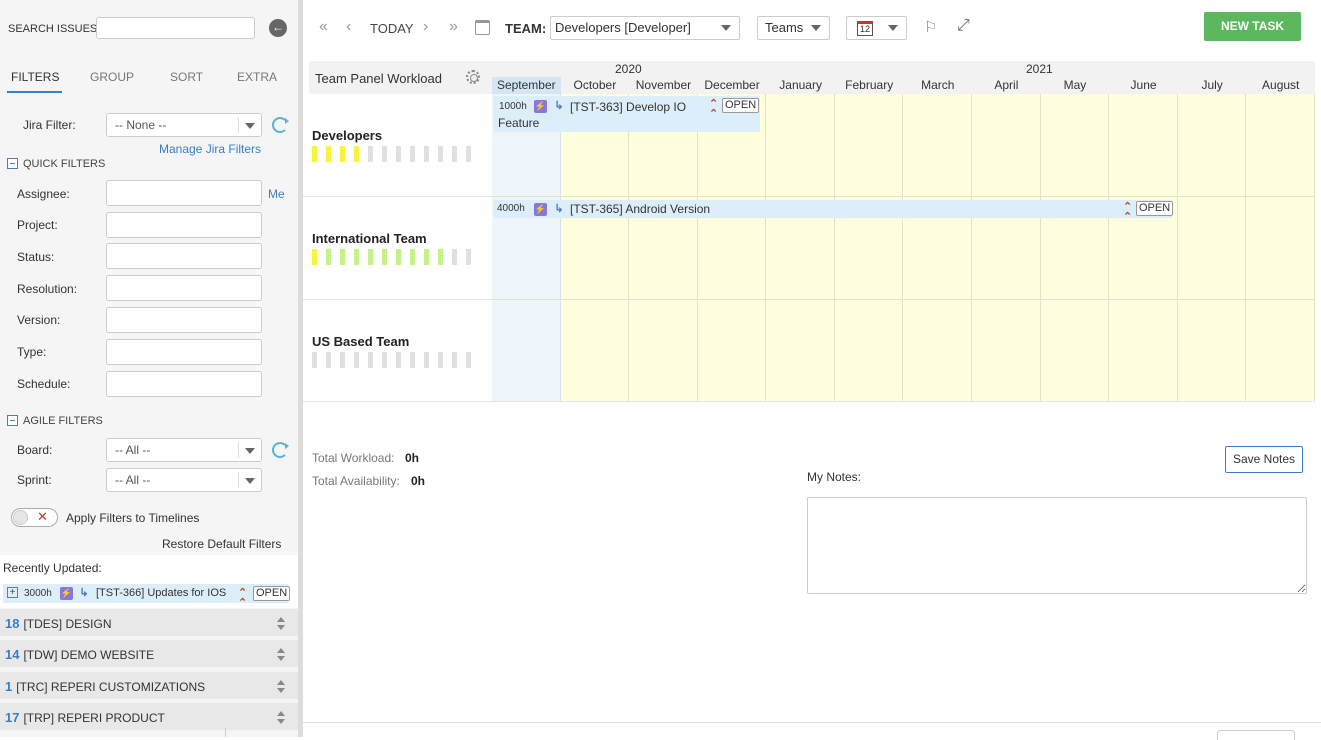 This screenshot has width=1321, height=740. Describe the element at coordinates (323, 27) in the screenshot. I see `double-chevron-left-icon: «` at that location.